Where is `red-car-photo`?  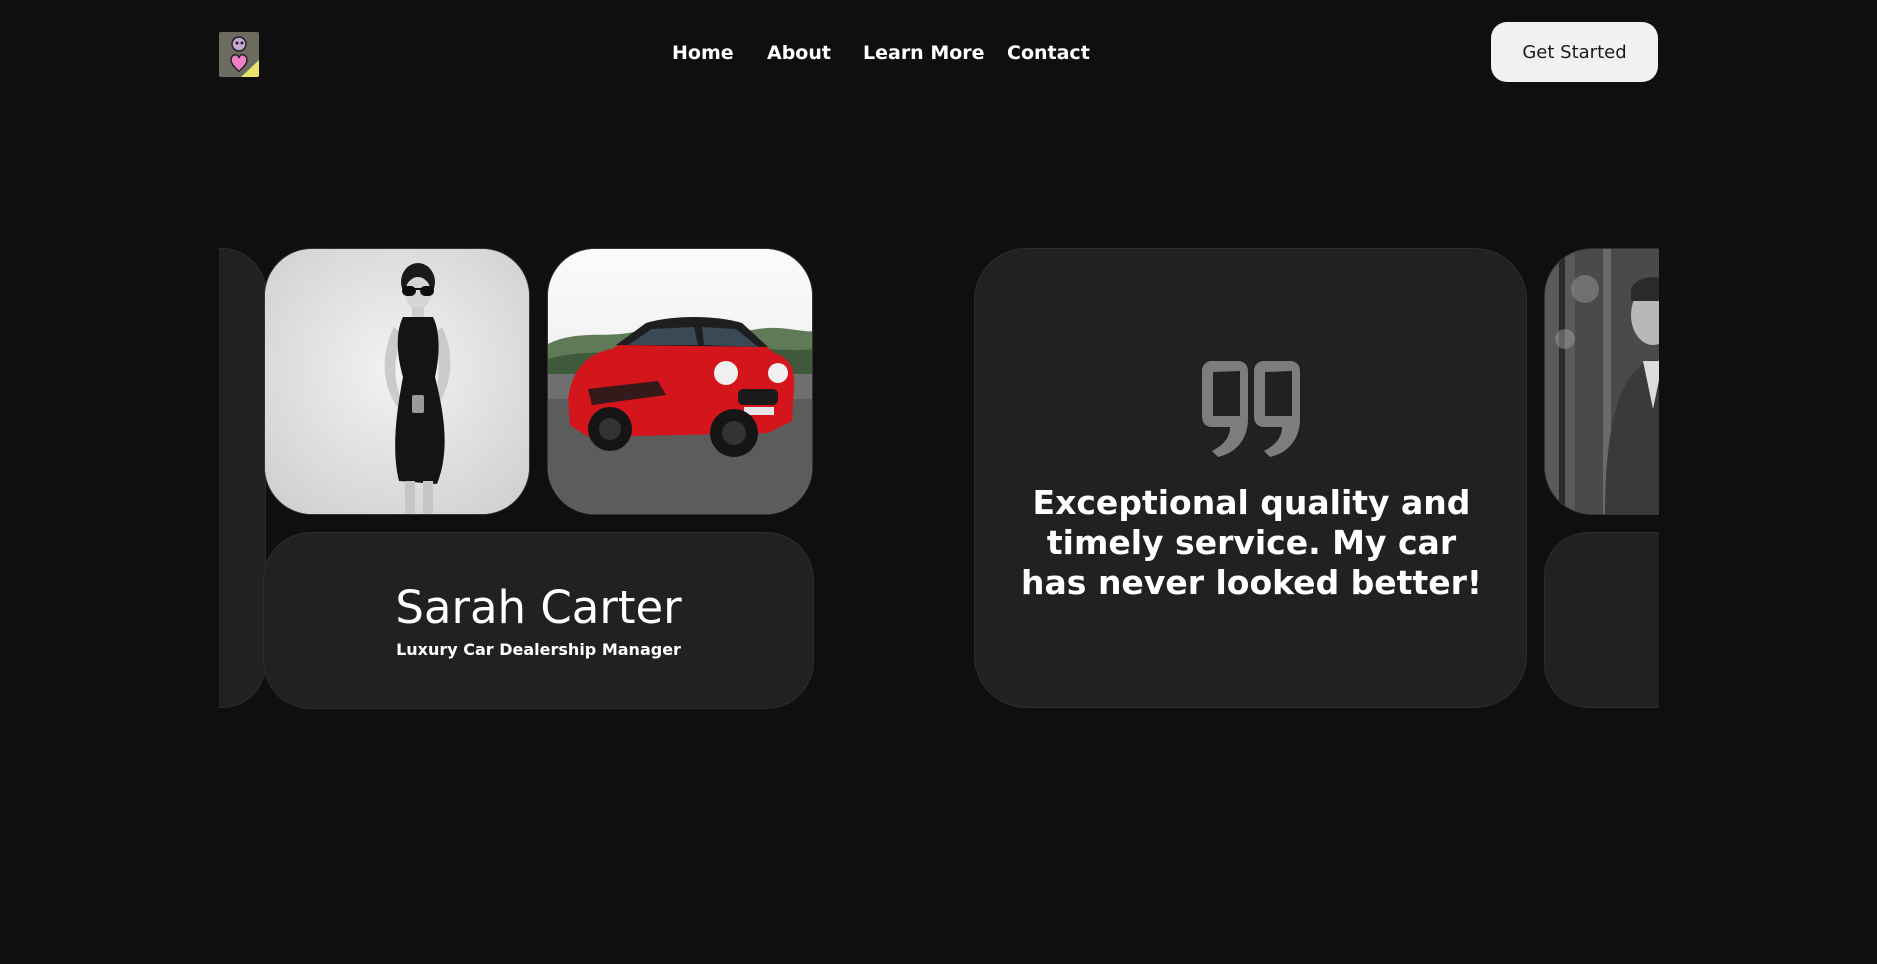
red-car-photo is located at coordinates (680, 381).